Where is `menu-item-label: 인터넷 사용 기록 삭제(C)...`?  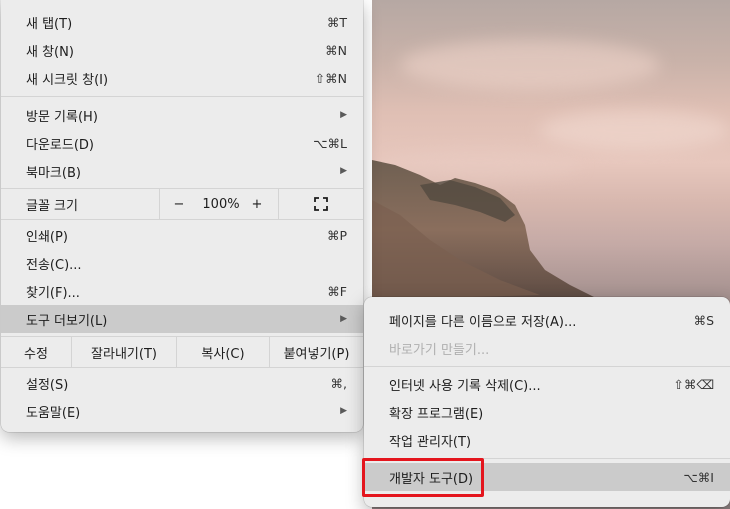 menu-item-label: 인터넷 사용 기록 삭제(C)... is located at coordinates (465, 386).